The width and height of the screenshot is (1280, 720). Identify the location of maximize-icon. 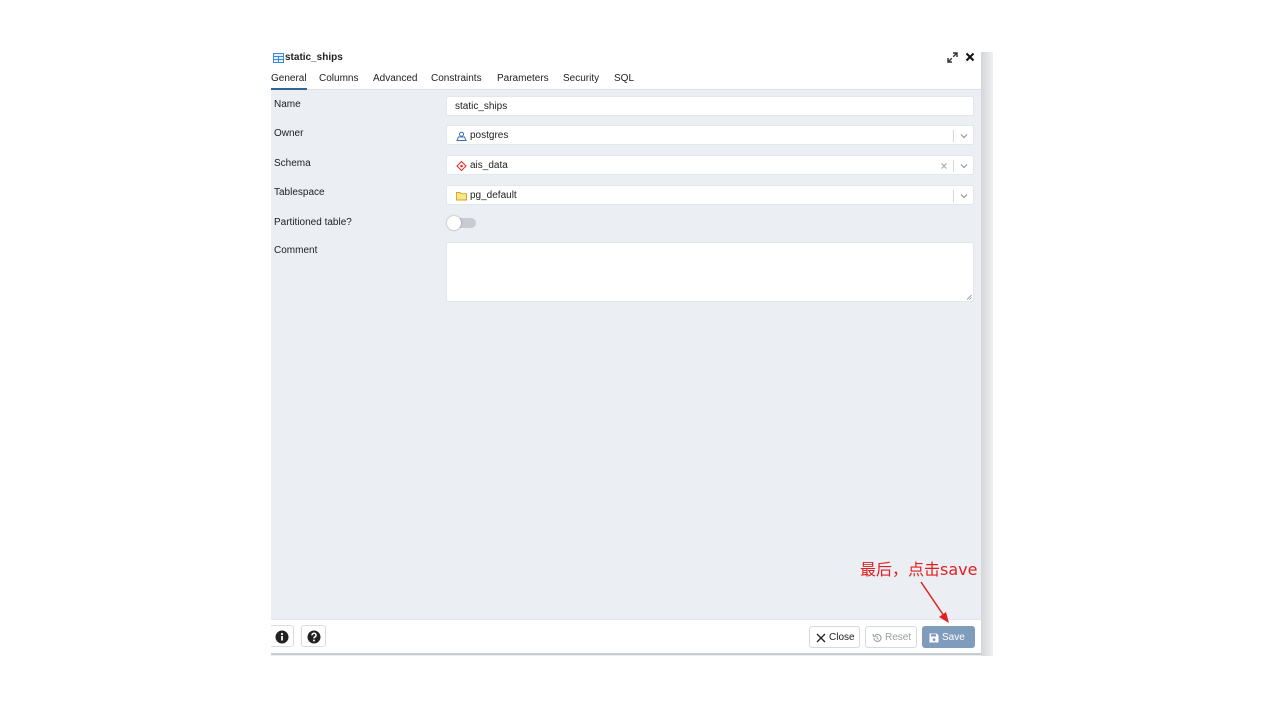
(952, 57).